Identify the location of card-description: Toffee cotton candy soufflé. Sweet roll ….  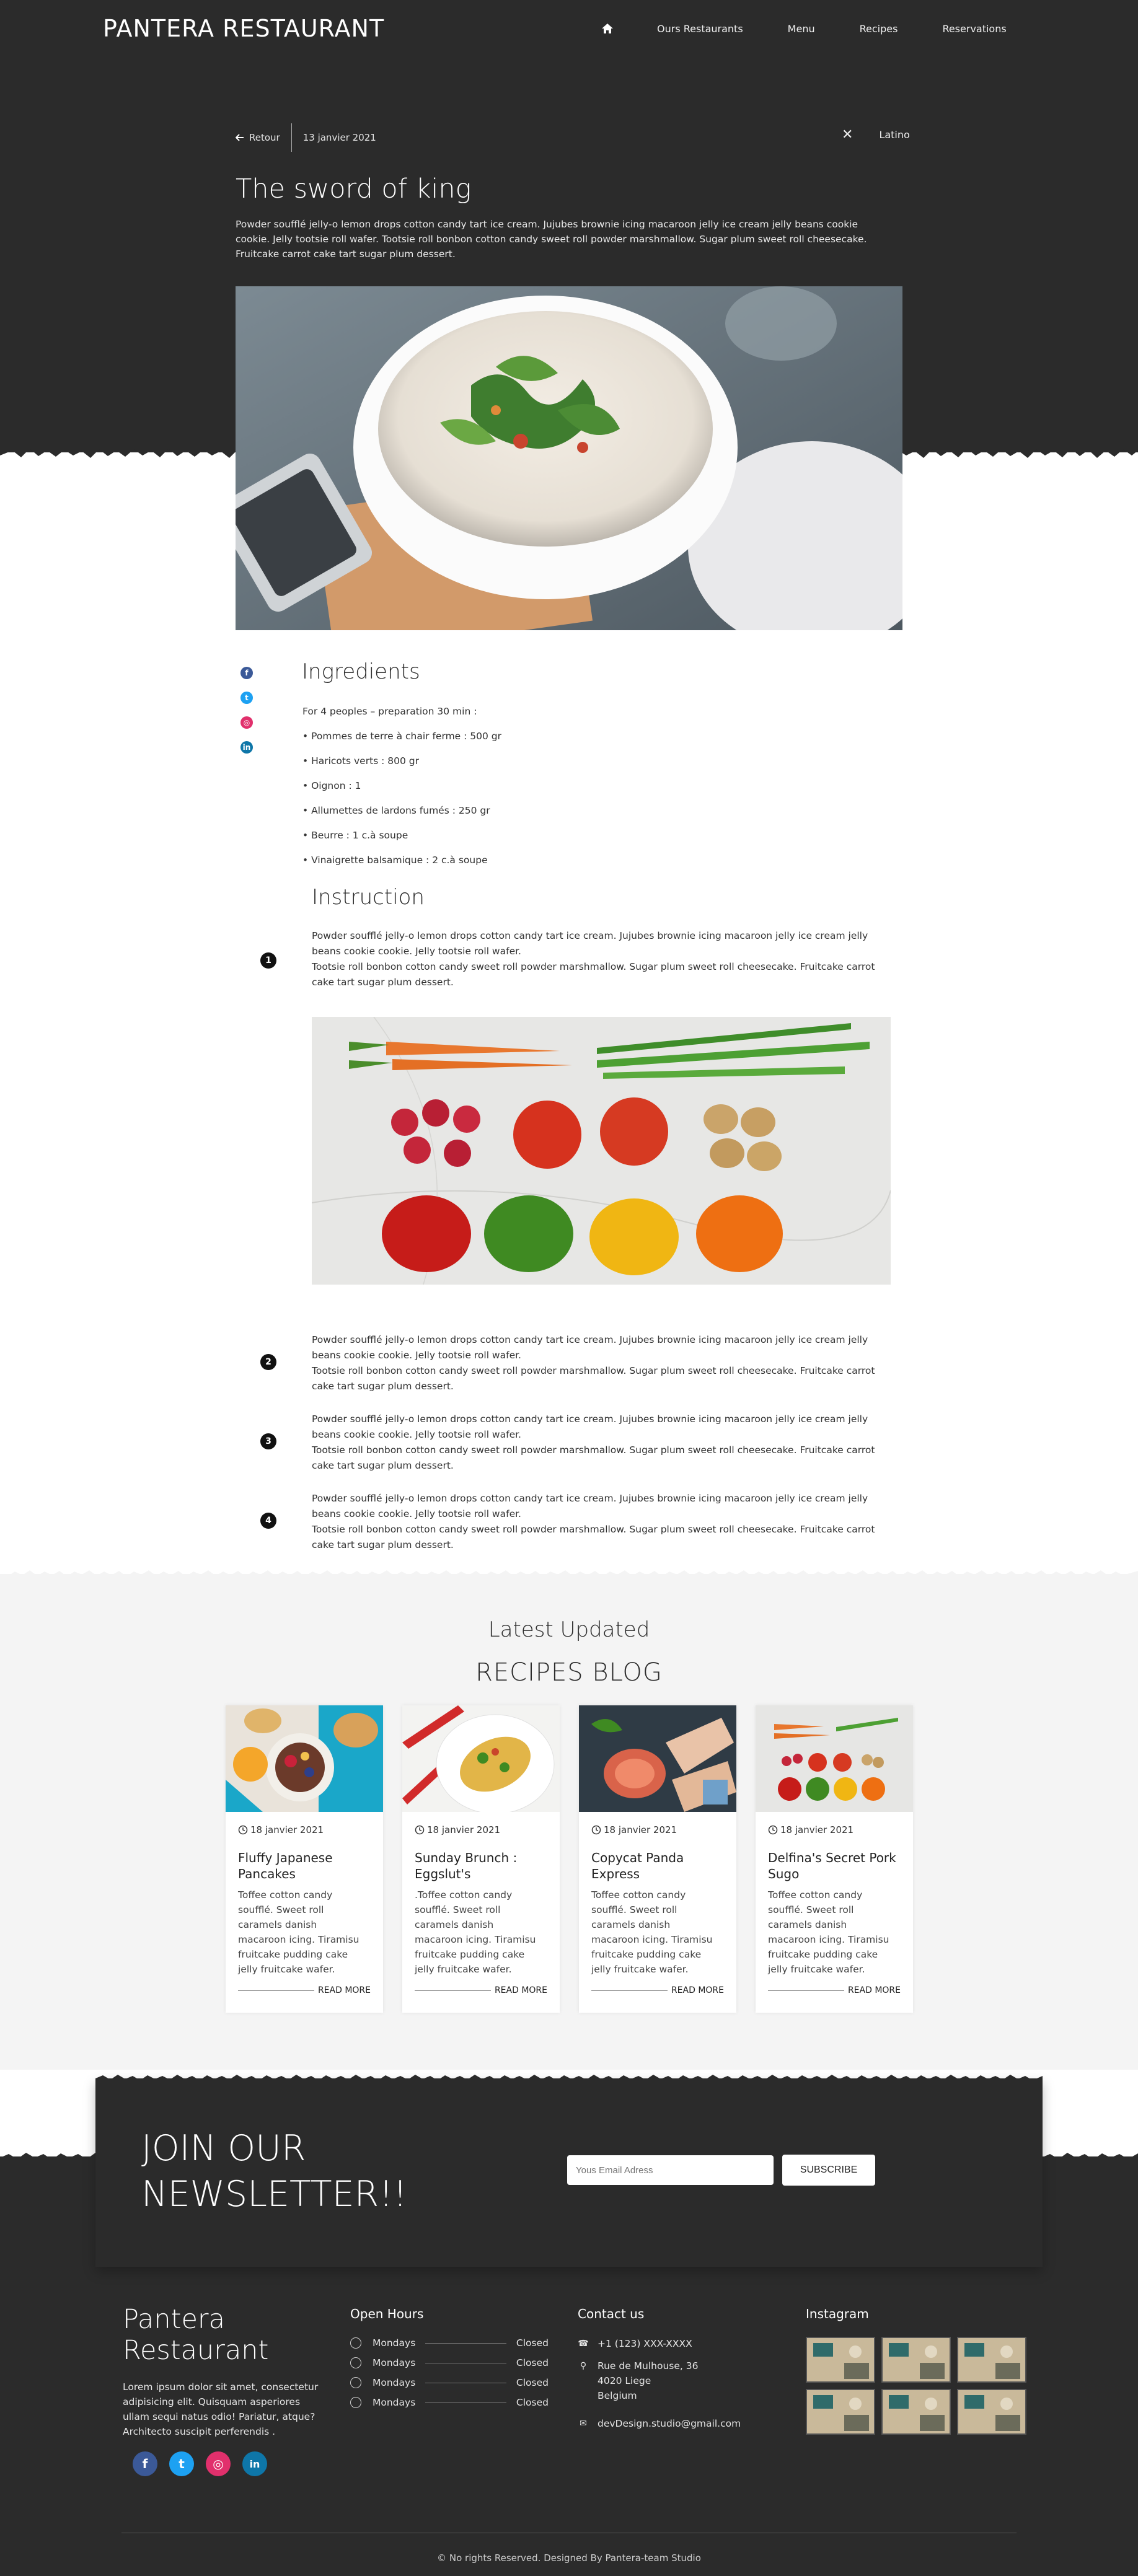
(652, 1932).